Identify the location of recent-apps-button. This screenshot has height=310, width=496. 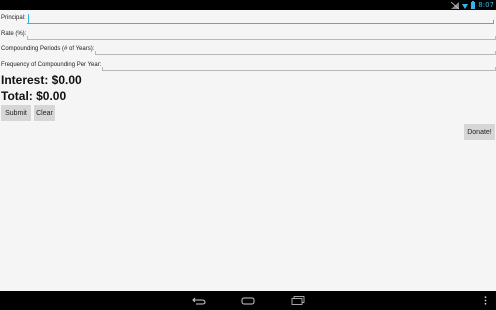
(298, 300).